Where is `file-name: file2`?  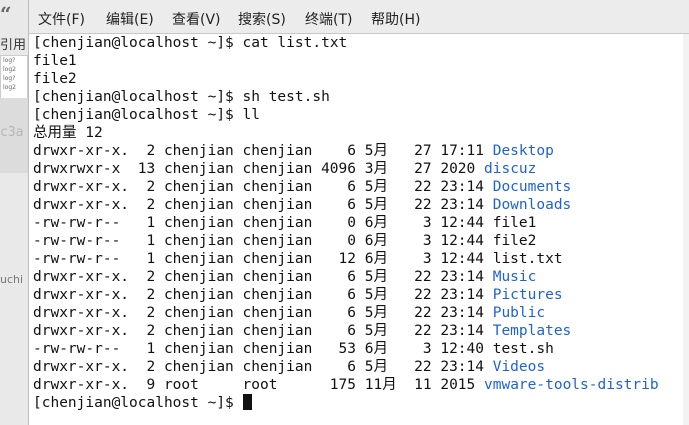
file-name: file2 is located at coordinates (514, 241).